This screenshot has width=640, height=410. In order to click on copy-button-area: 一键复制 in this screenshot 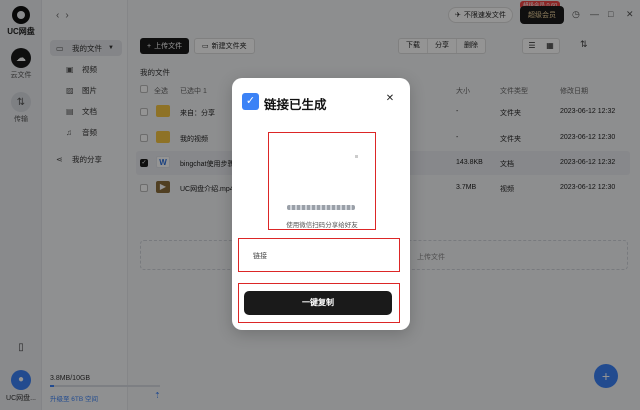, I will do `click(319, 303)`.